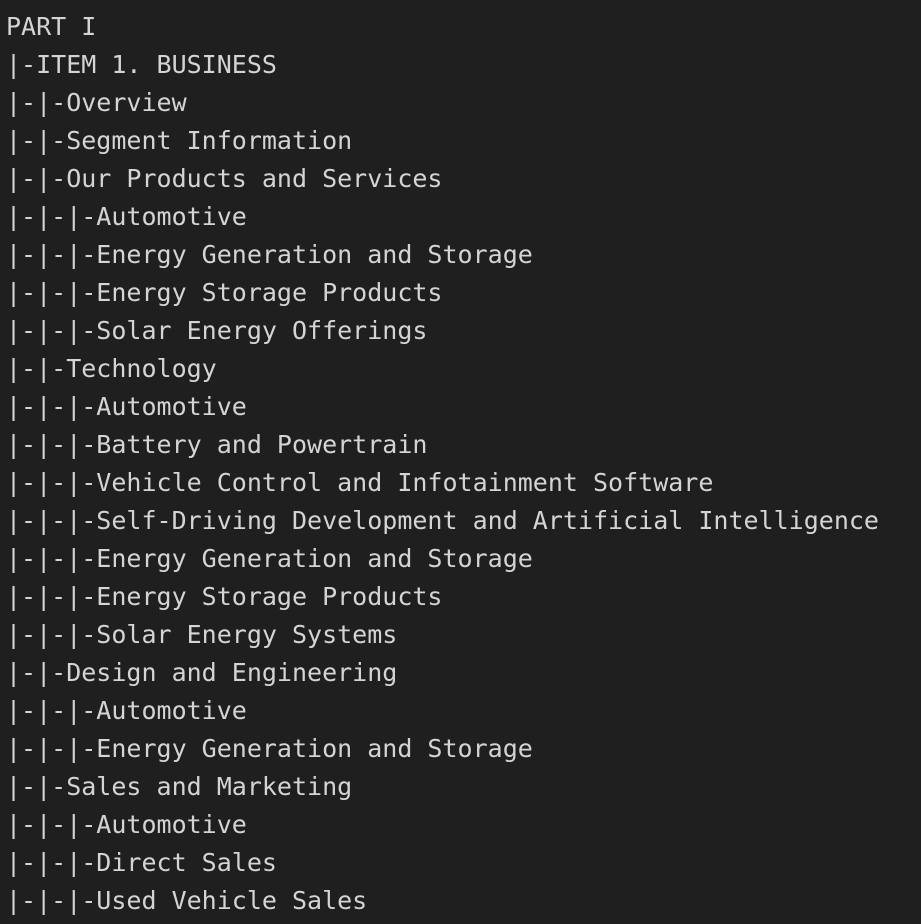 This screenshot has width=921, height=924. I want to click on outline-line: |-|-|-Solar Energy Systems, so click(202, 634).